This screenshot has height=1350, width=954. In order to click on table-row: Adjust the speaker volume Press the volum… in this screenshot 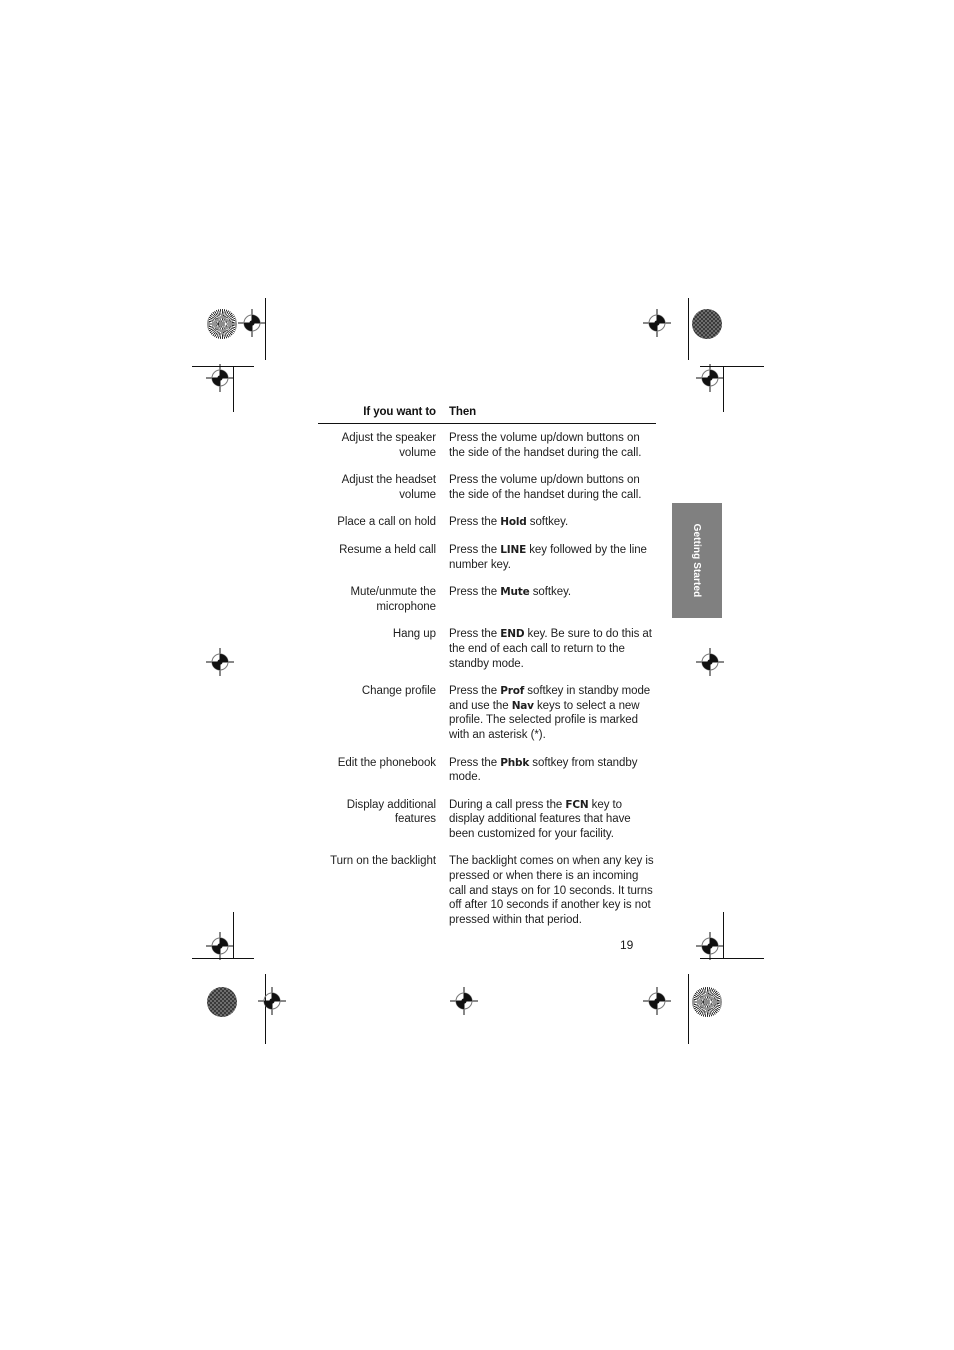, I will do `click(487, 452)`.